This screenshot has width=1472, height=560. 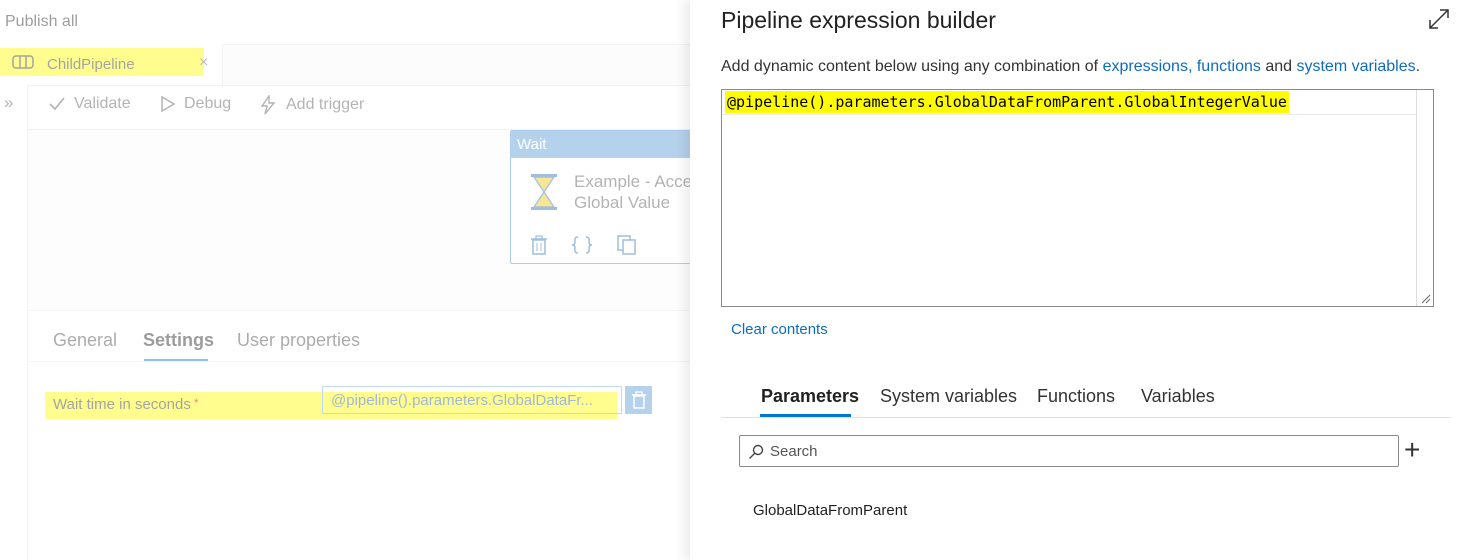 What do you see at coordinates (196, 403) in the screenshot?
I see `required-marker: *` at bounding box center [196, 403].